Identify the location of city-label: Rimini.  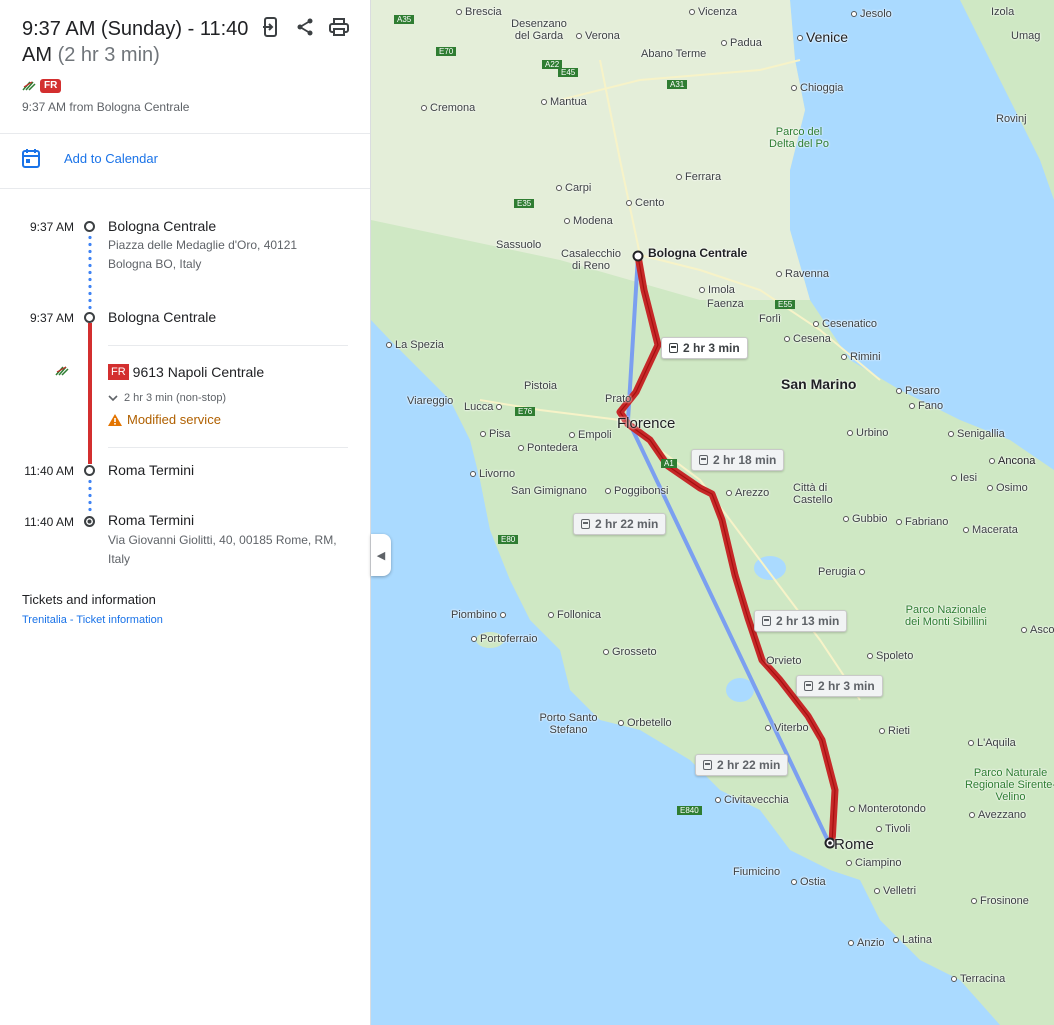
(861, 357).